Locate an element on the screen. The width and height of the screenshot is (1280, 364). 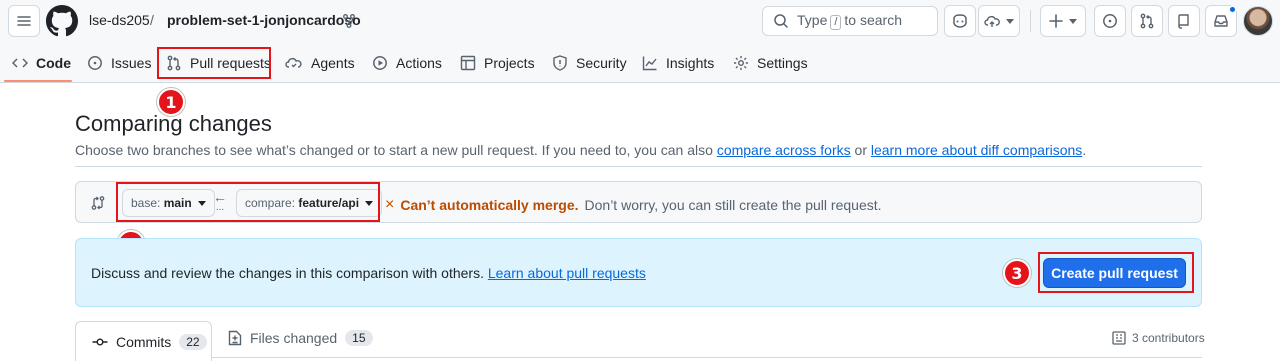
breadcrumb-repo: problem-set-1-jonjoncardoso is located at coordinates (264, 20).